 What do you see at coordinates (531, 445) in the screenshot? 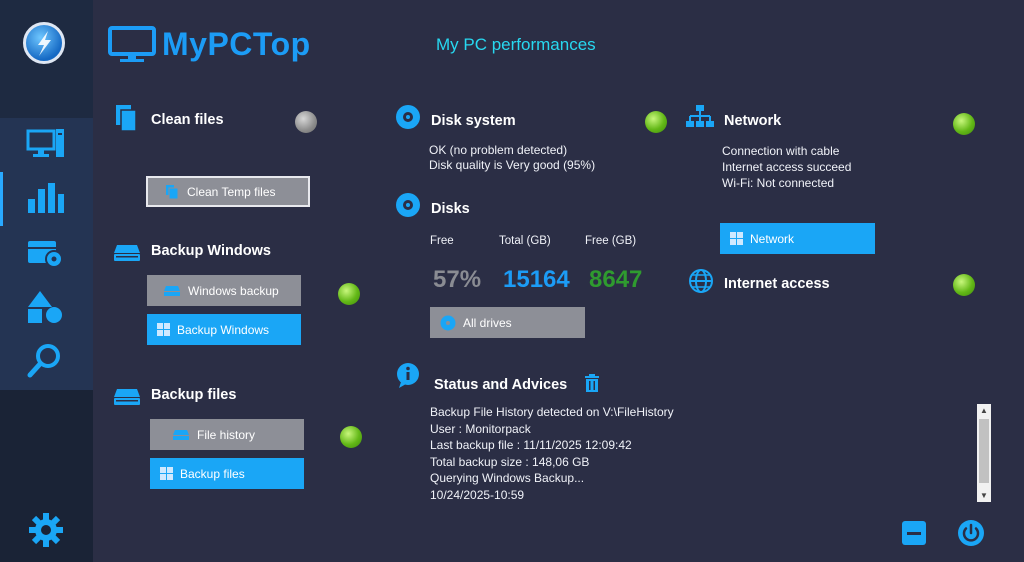
I see `status-line: Last backup file : 11/11/2025 12:09:42` at bounding box center [531, 445].